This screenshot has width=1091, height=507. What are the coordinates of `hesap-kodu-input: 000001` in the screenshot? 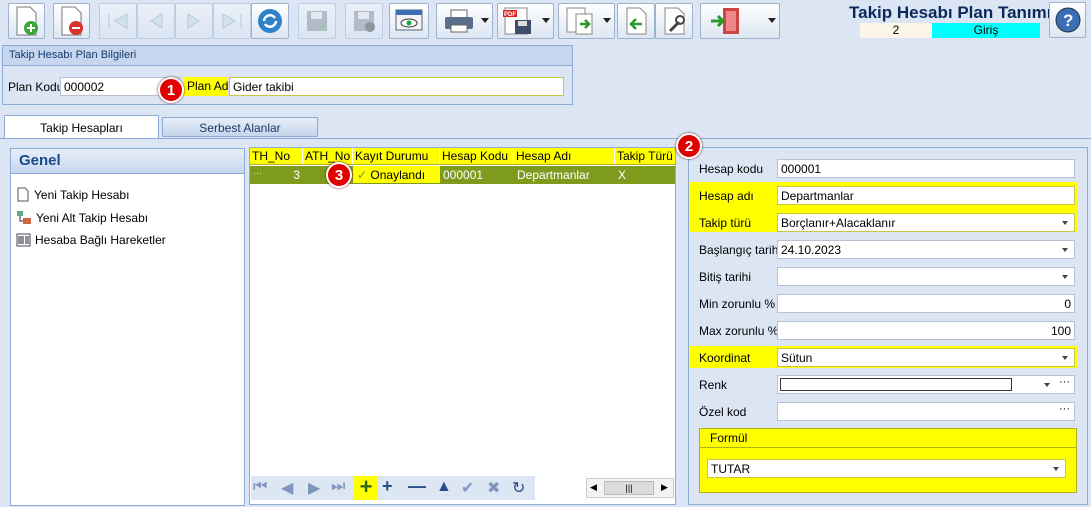 It's located at (926, 168).